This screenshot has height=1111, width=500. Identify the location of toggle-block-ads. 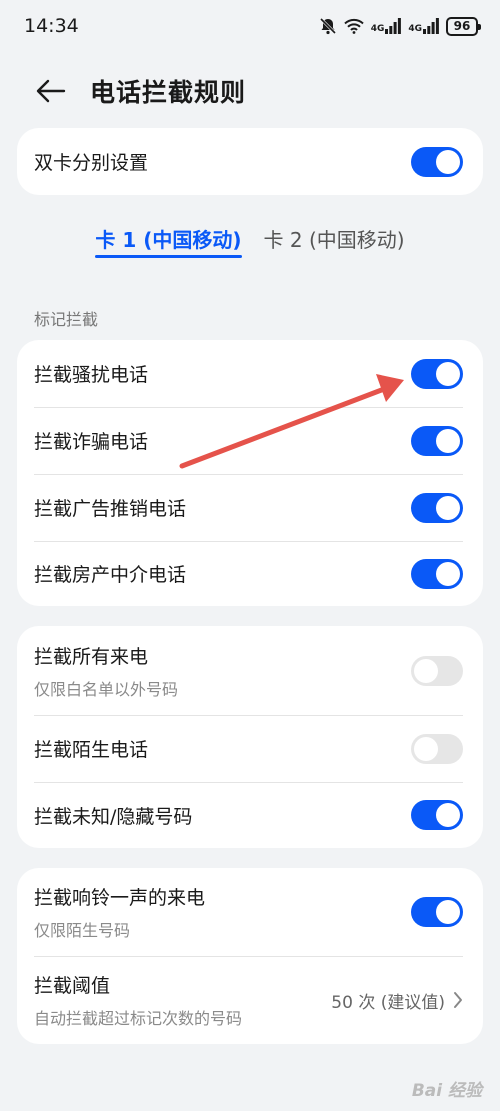
(437, 507).